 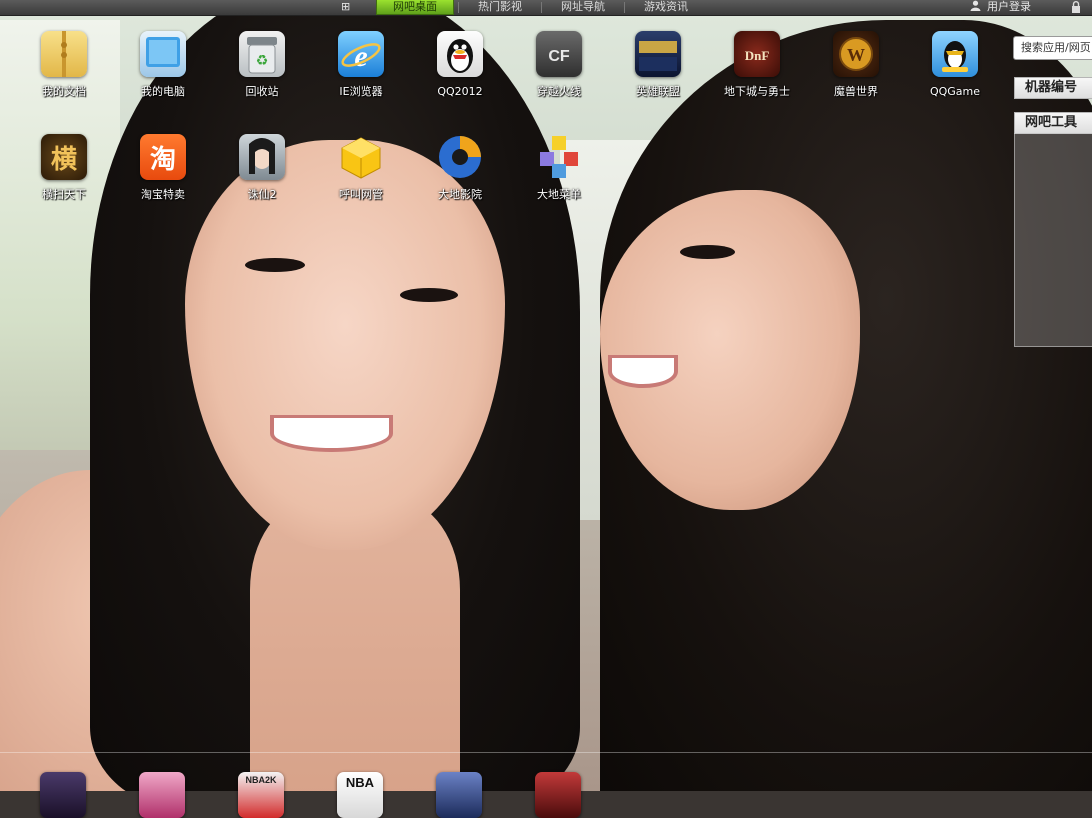 I want to click on icon-label: IE浏览器, so click(x=361, y=91).